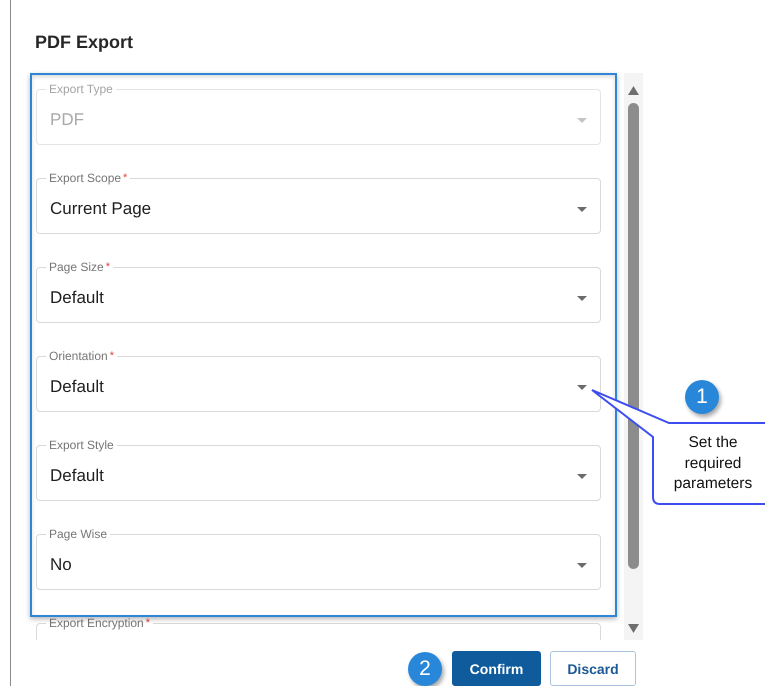 This screenshot has width=765, height=686. Describe the element at coordinates (99, 623) in the screenshot. I see `field-label: Export Encryption *` at that location.